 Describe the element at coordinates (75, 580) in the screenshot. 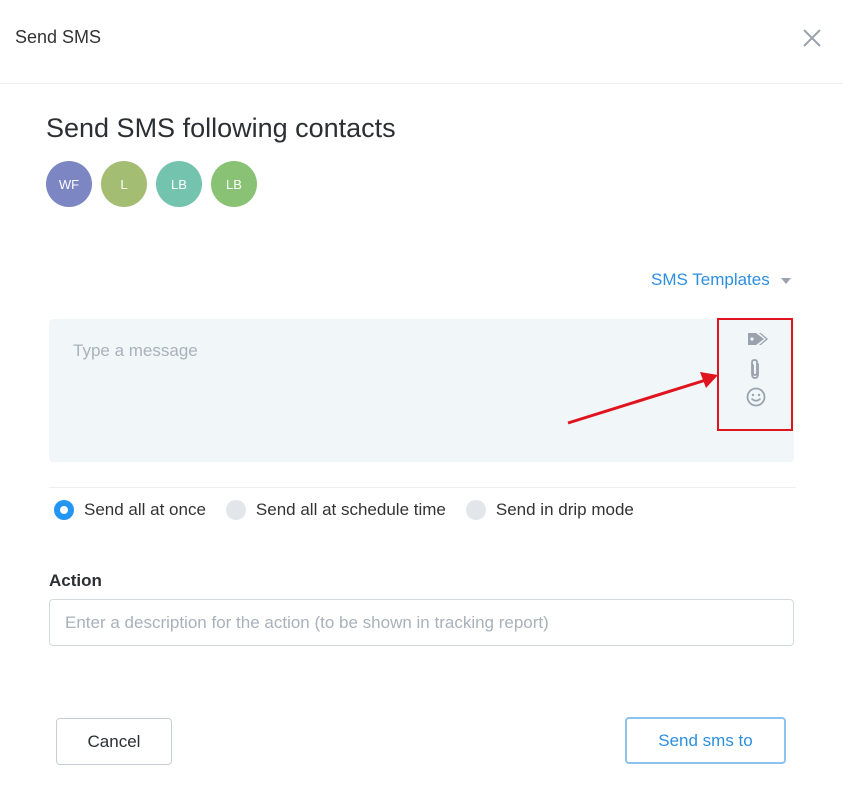

I see `action-label: Action` at that location.